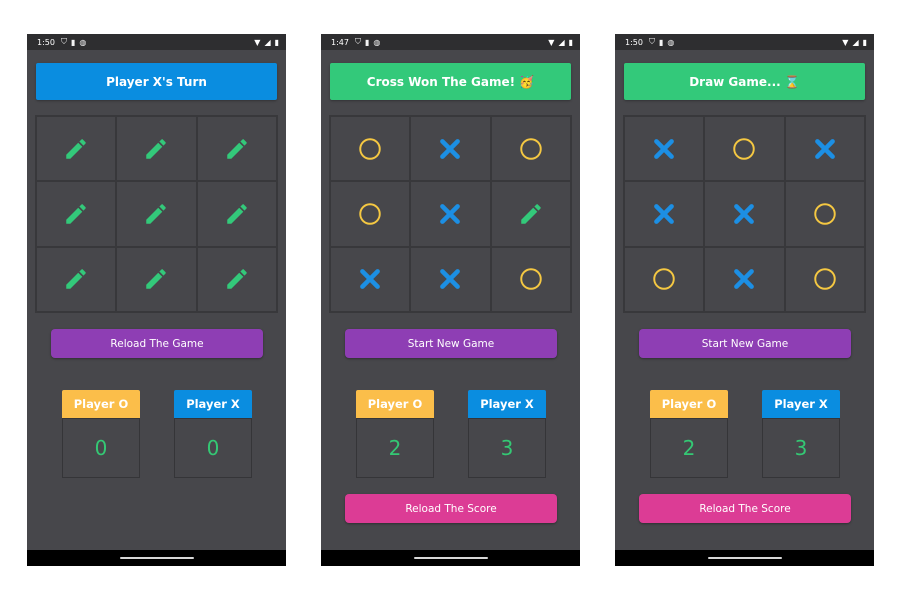 The height and width of the screenshot is (600, 900). I want to click on score-card-player-o: Player O 0, so click(101, 434).